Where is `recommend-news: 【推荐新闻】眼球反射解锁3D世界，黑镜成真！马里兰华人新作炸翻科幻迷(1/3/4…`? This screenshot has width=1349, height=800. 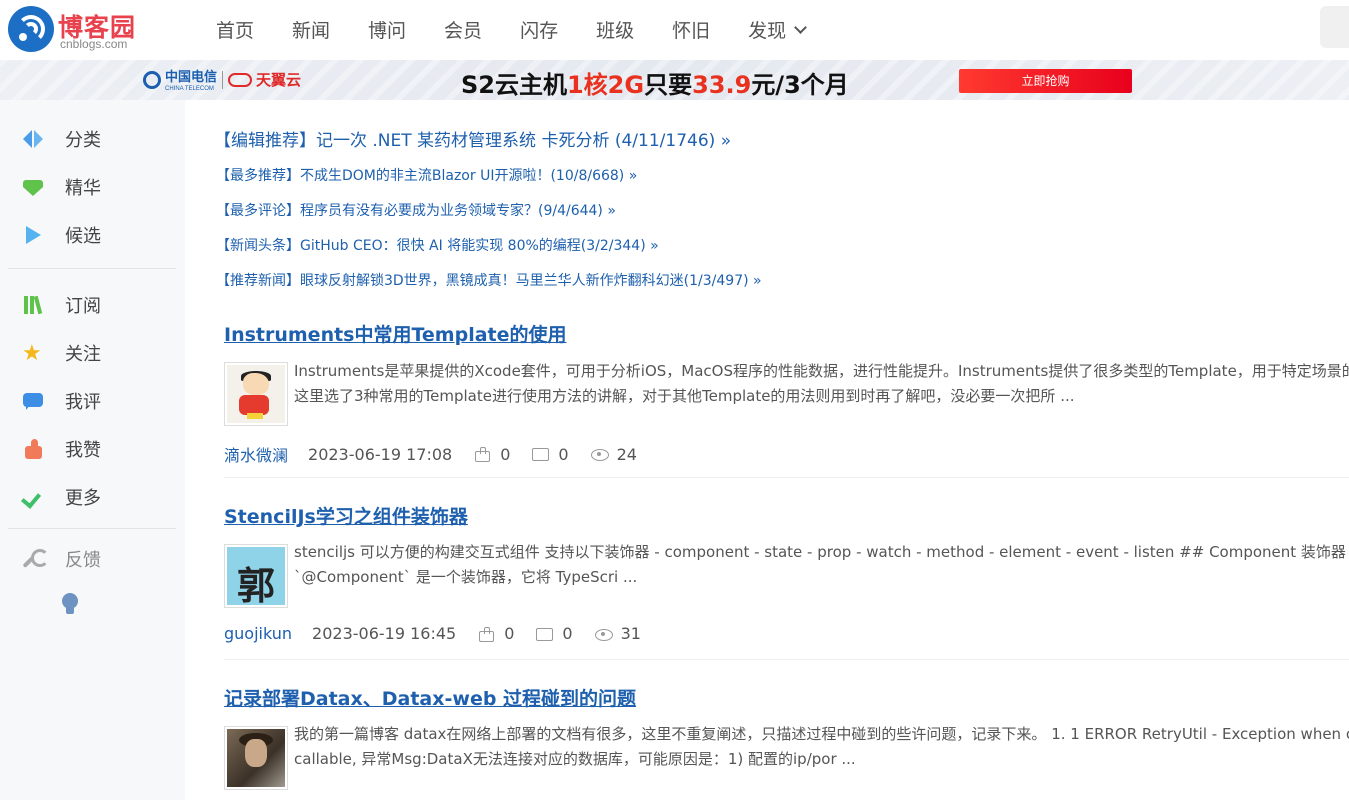 recommend-news: 【推荐新闻】眼球反射解锁3D世界，黑镜成真！马里兰华人新作炸翻科幻迷(1/3/4… is located at coordinates (489, 280).